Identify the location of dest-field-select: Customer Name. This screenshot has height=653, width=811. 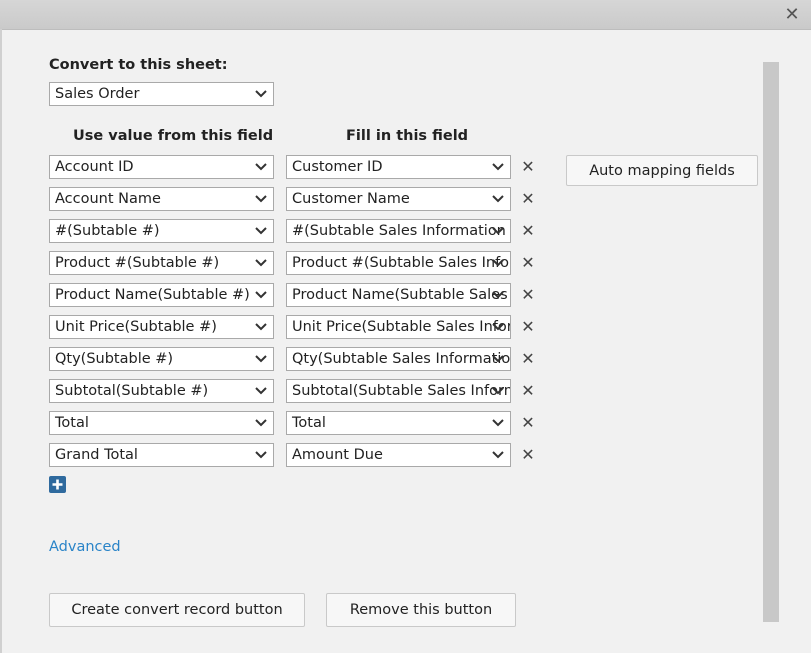
(398, 199).